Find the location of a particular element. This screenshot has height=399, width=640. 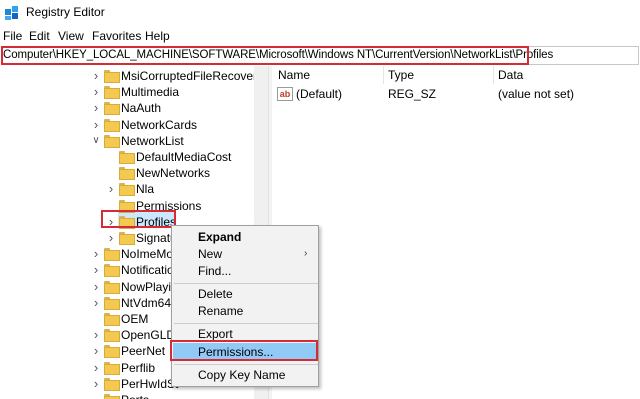

window-title: Registry Editor is located at coordinates (65, 12).